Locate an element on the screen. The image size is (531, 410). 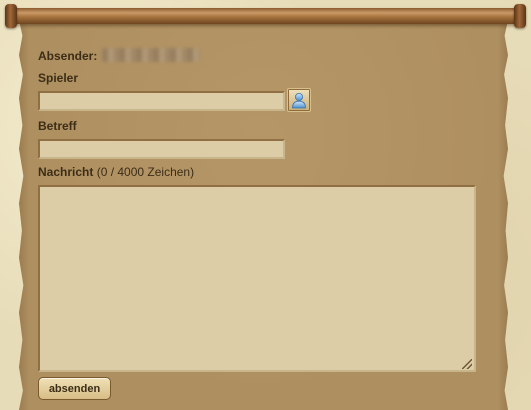
player-label: Spieler is located at coordinates (58, 78).